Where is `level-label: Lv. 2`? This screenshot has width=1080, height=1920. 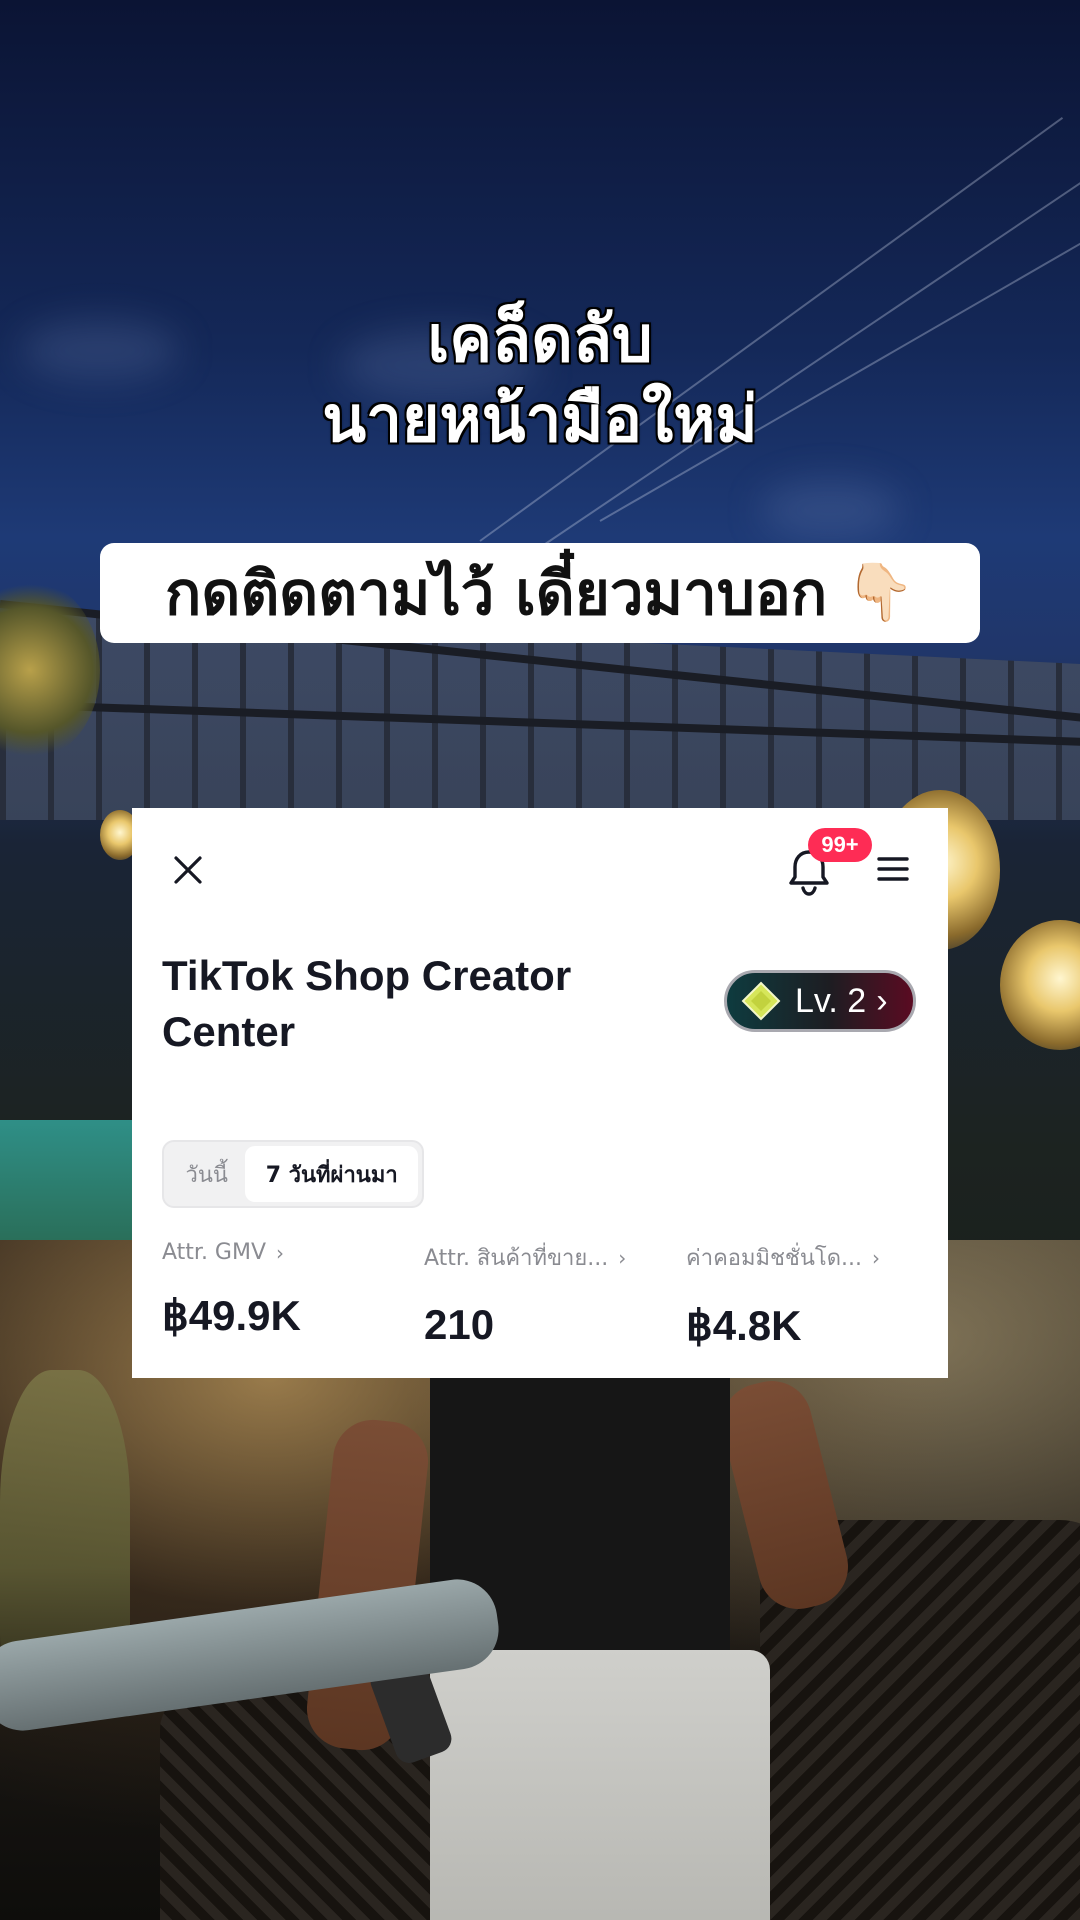 level-label: Lv. 2 is located at coordinates (831, 1000).